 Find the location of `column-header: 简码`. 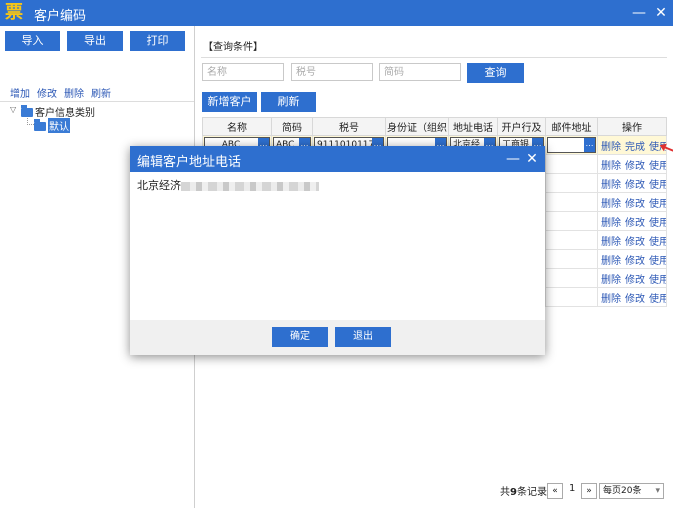

column-header: 简码 is located at coordinates (292, 126).